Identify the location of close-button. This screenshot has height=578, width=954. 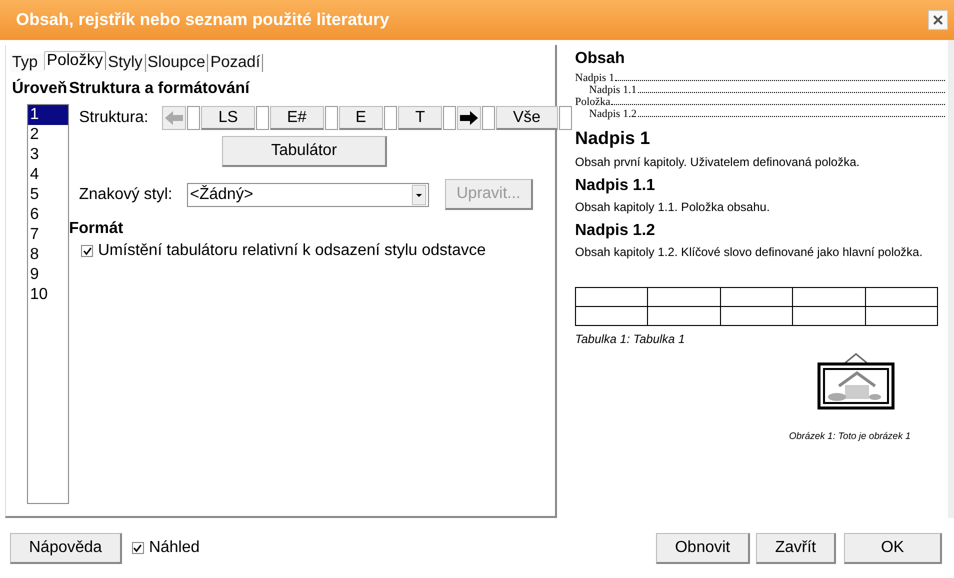
(938, 20).